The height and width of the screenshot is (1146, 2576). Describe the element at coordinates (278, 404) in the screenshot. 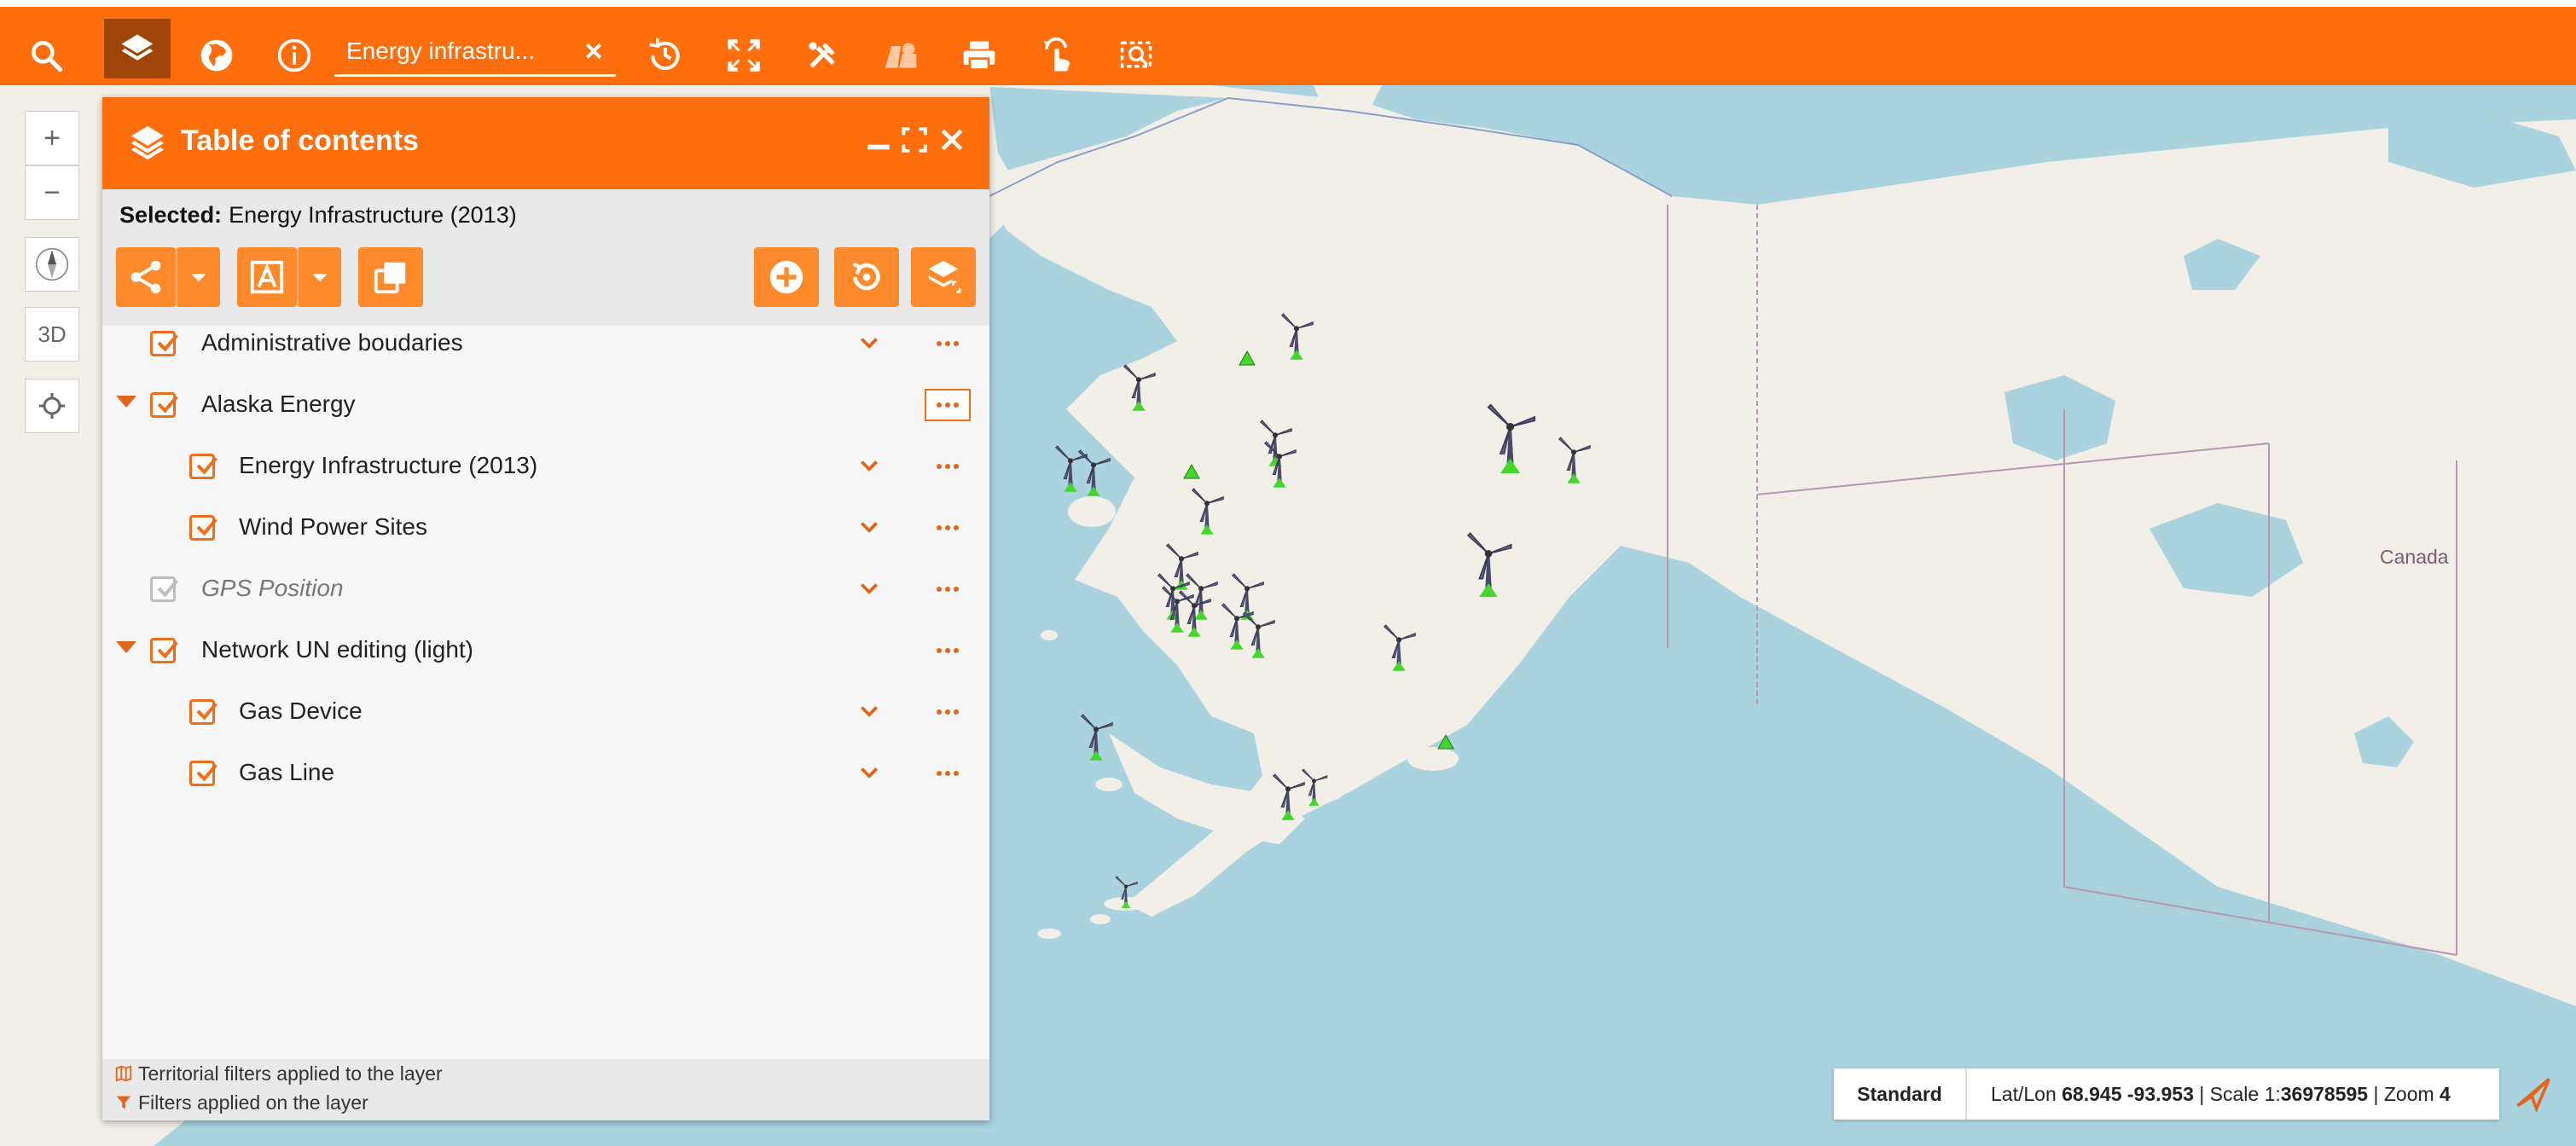

I see `layer-label: Alaska Energy` at that location.